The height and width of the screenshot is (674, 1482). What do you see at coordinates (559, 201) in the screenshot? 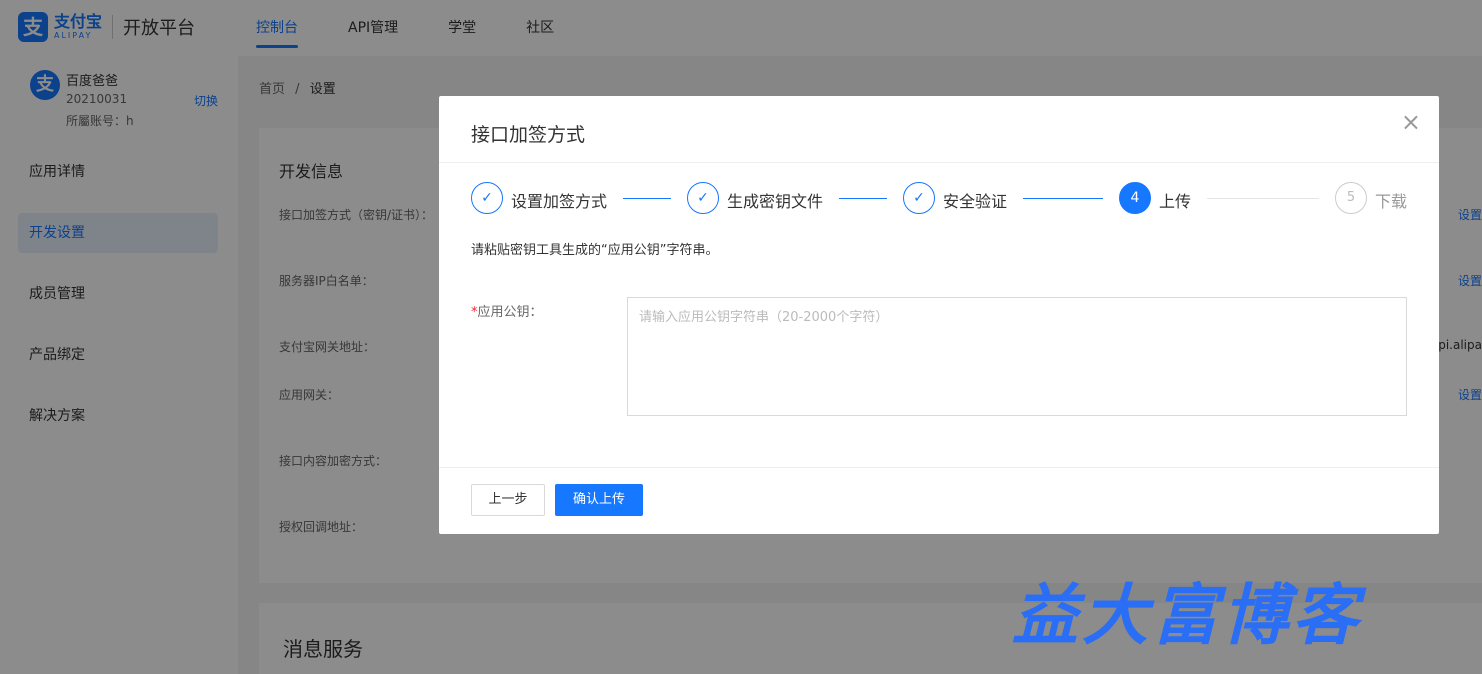
I see `step-1-label: 设置加签方式` at bounding box center [559, 201].